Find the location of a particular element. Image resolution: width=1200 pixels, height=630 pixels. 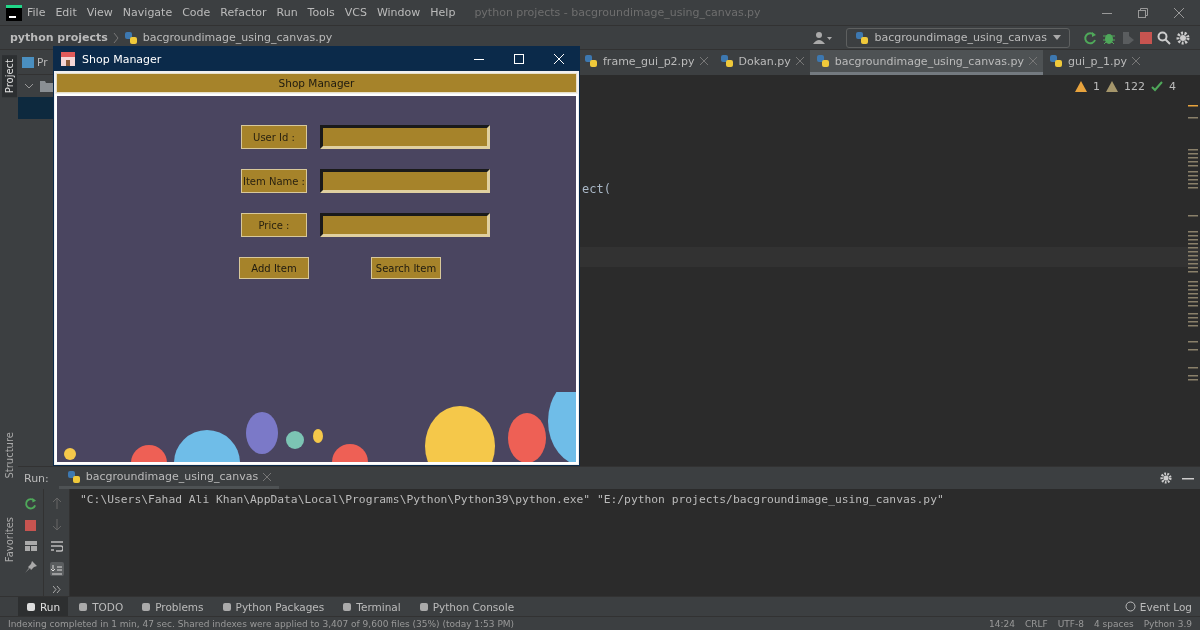

app-logo-icon is located at coordinates (14, 12).